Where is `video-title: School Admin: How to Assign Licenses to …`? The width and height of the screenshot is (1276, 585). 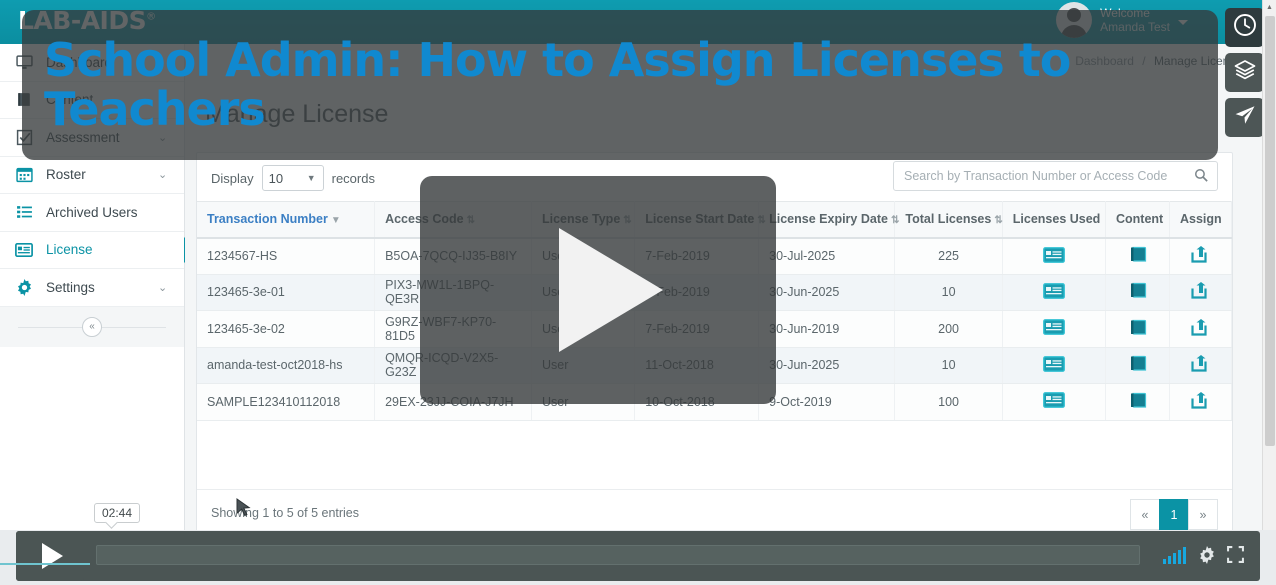
video-title: School Admin: How to Assign Licenses to … is located at coordinates (557, 84).